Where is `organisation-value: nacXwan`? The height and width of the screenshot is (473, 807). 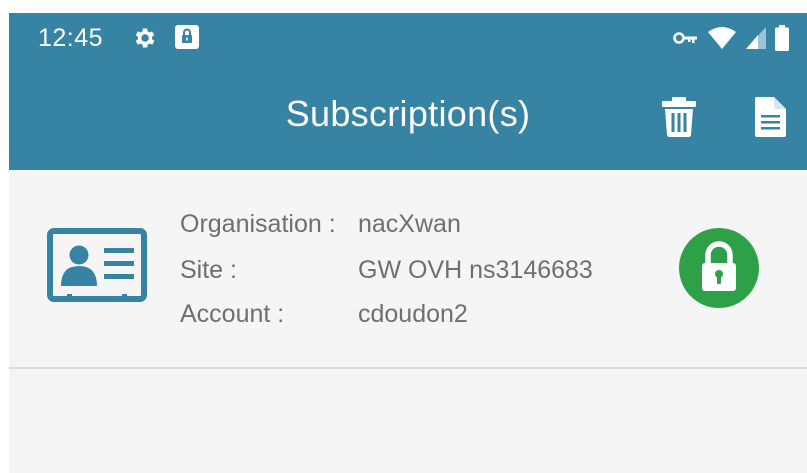 organisation-value: nacXwan is located at coordinates (409, 224).